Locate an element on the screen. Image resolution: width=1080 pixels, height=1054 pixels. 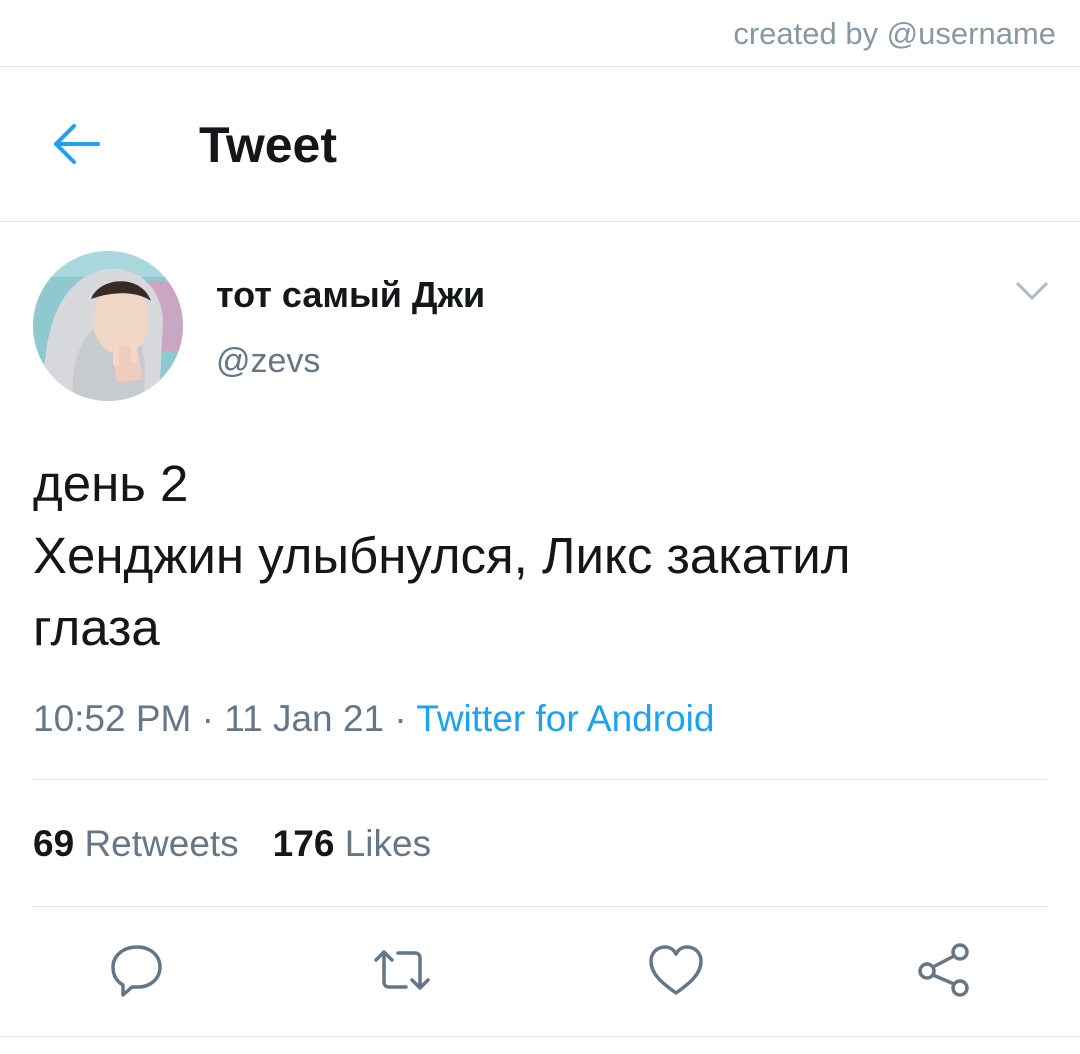
header-bar: Tweet is located at coordinates (540, 144).